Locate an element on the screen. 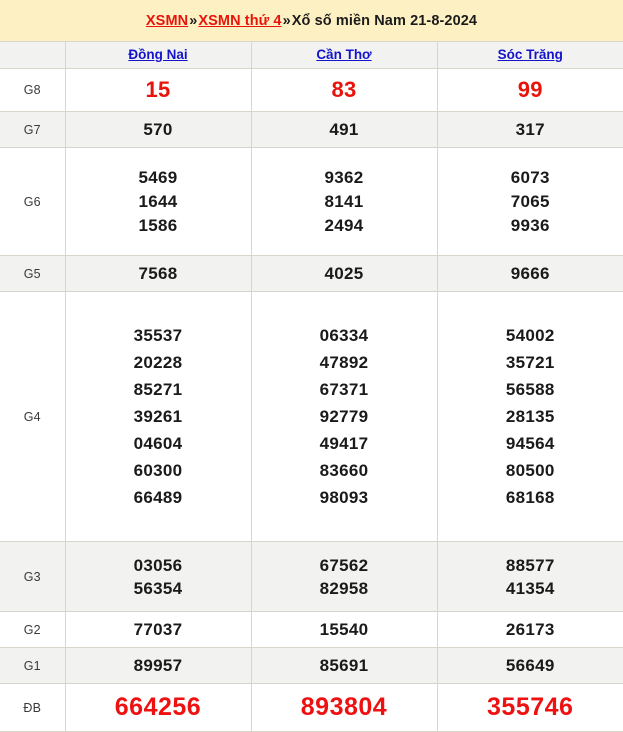 This screenshot has height=732, width=623. prize-number: 06334 is located at coordinates (344, 335).